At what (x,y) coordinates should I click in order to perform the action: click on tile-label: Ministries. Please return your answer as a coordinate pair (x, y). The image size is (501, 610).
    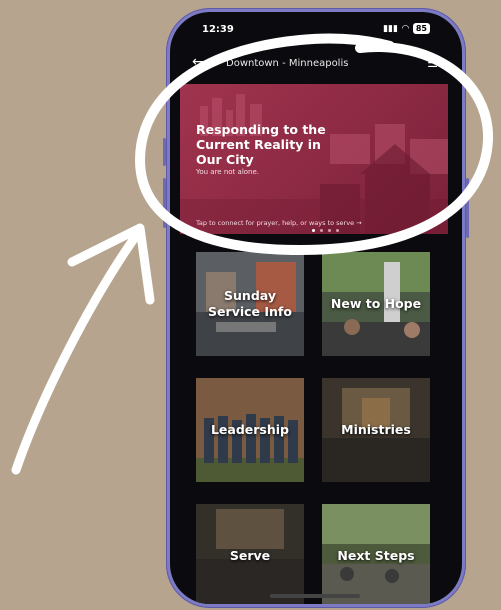
    Looking at the image, I should click on (376, 429).